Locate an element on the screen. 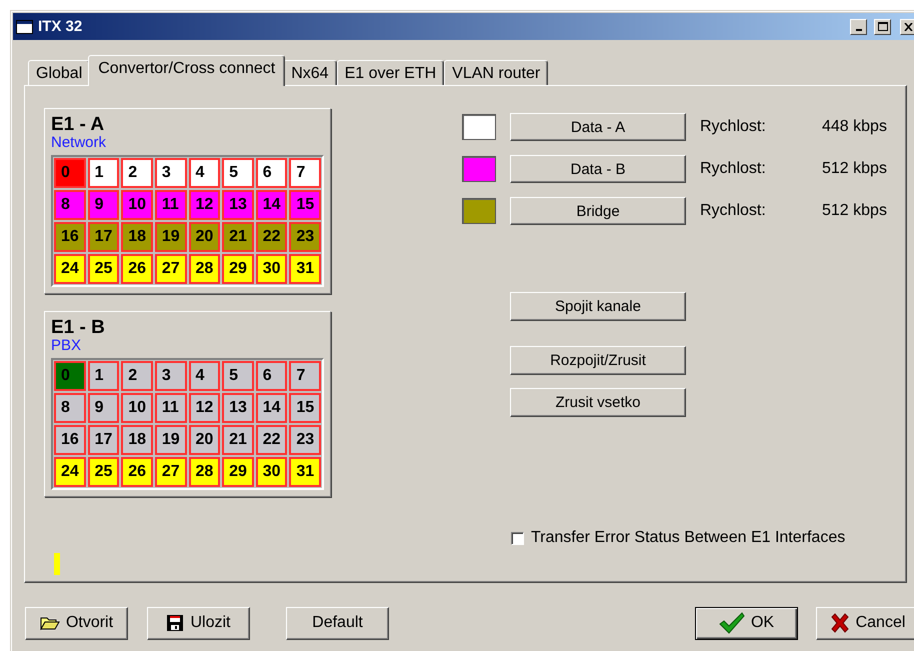 This screenshot has height=651, width=914. action-button: Spojit kanale is located at coordinates (598, 306).